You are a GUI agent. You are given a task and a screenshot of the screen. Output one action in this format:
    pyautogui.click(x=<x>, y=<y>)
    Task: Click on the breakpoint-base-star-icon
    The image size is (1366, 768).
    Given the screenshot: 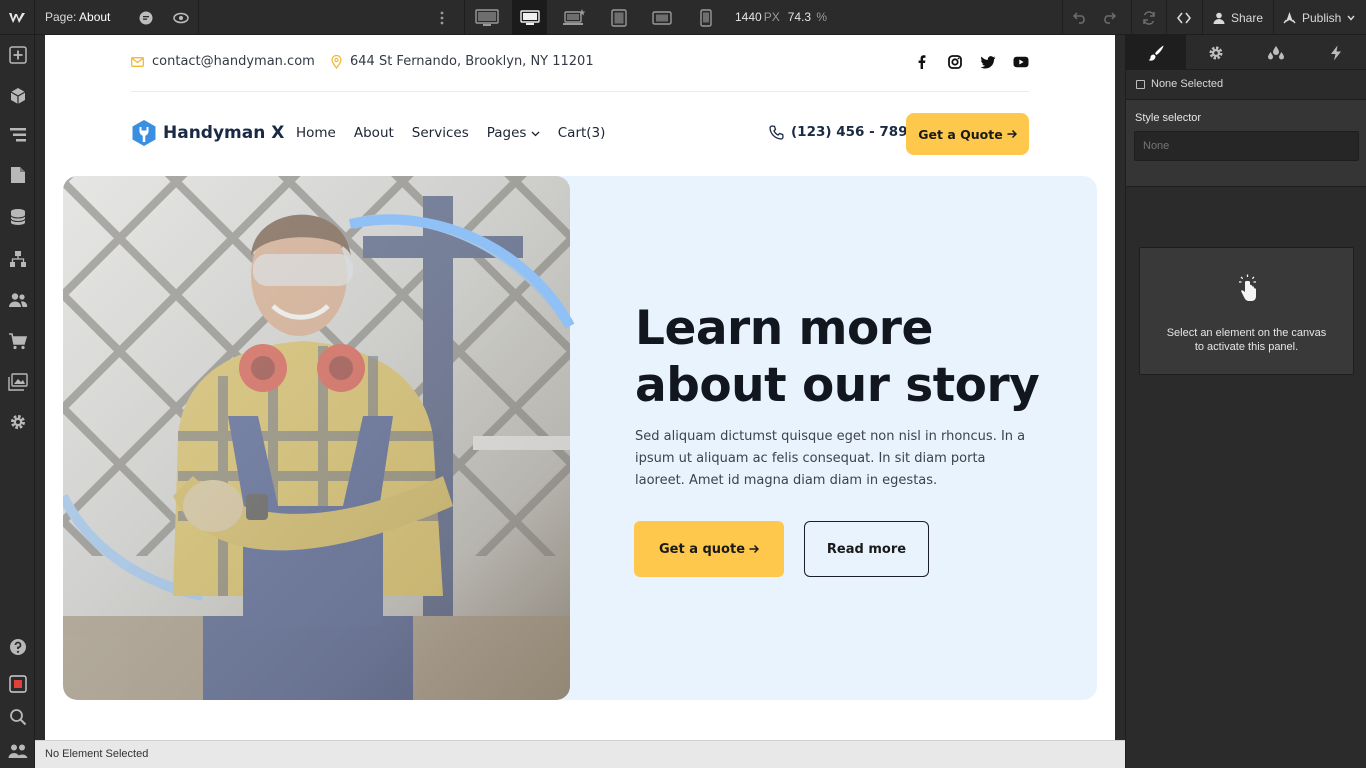 What is the action you would take?
    pyautogui.click(x=574, y=17)
    